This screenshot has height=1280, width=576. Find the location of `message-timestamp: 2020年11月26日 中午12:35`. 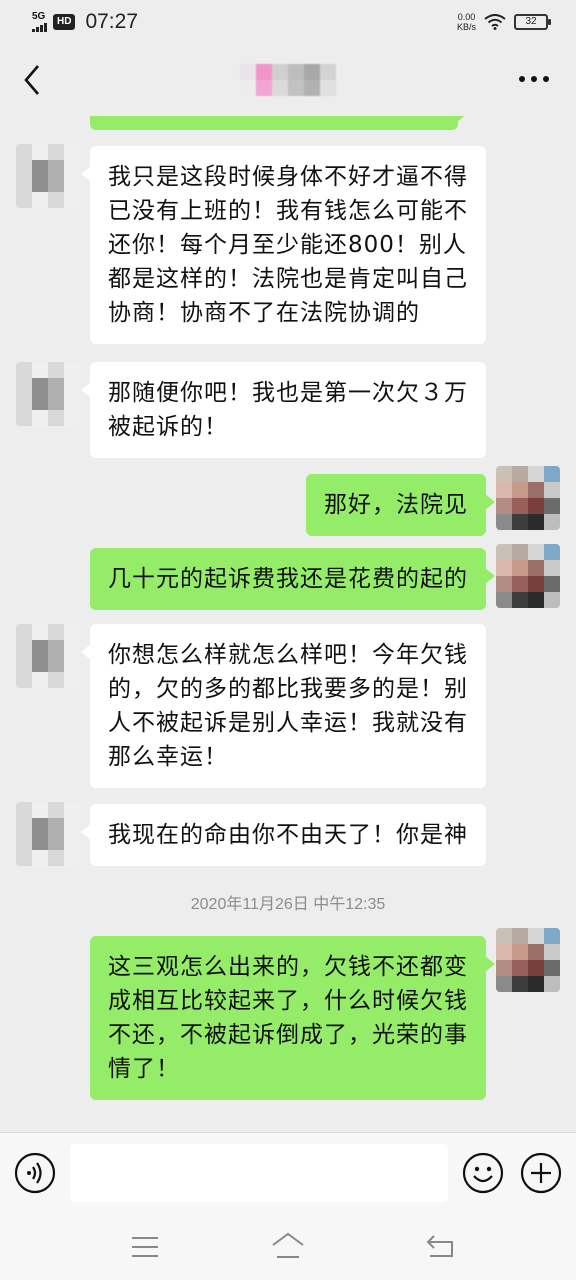

message-timestamp: 2020年11月26日 中午12:35 is located at coordinates (288, 904).